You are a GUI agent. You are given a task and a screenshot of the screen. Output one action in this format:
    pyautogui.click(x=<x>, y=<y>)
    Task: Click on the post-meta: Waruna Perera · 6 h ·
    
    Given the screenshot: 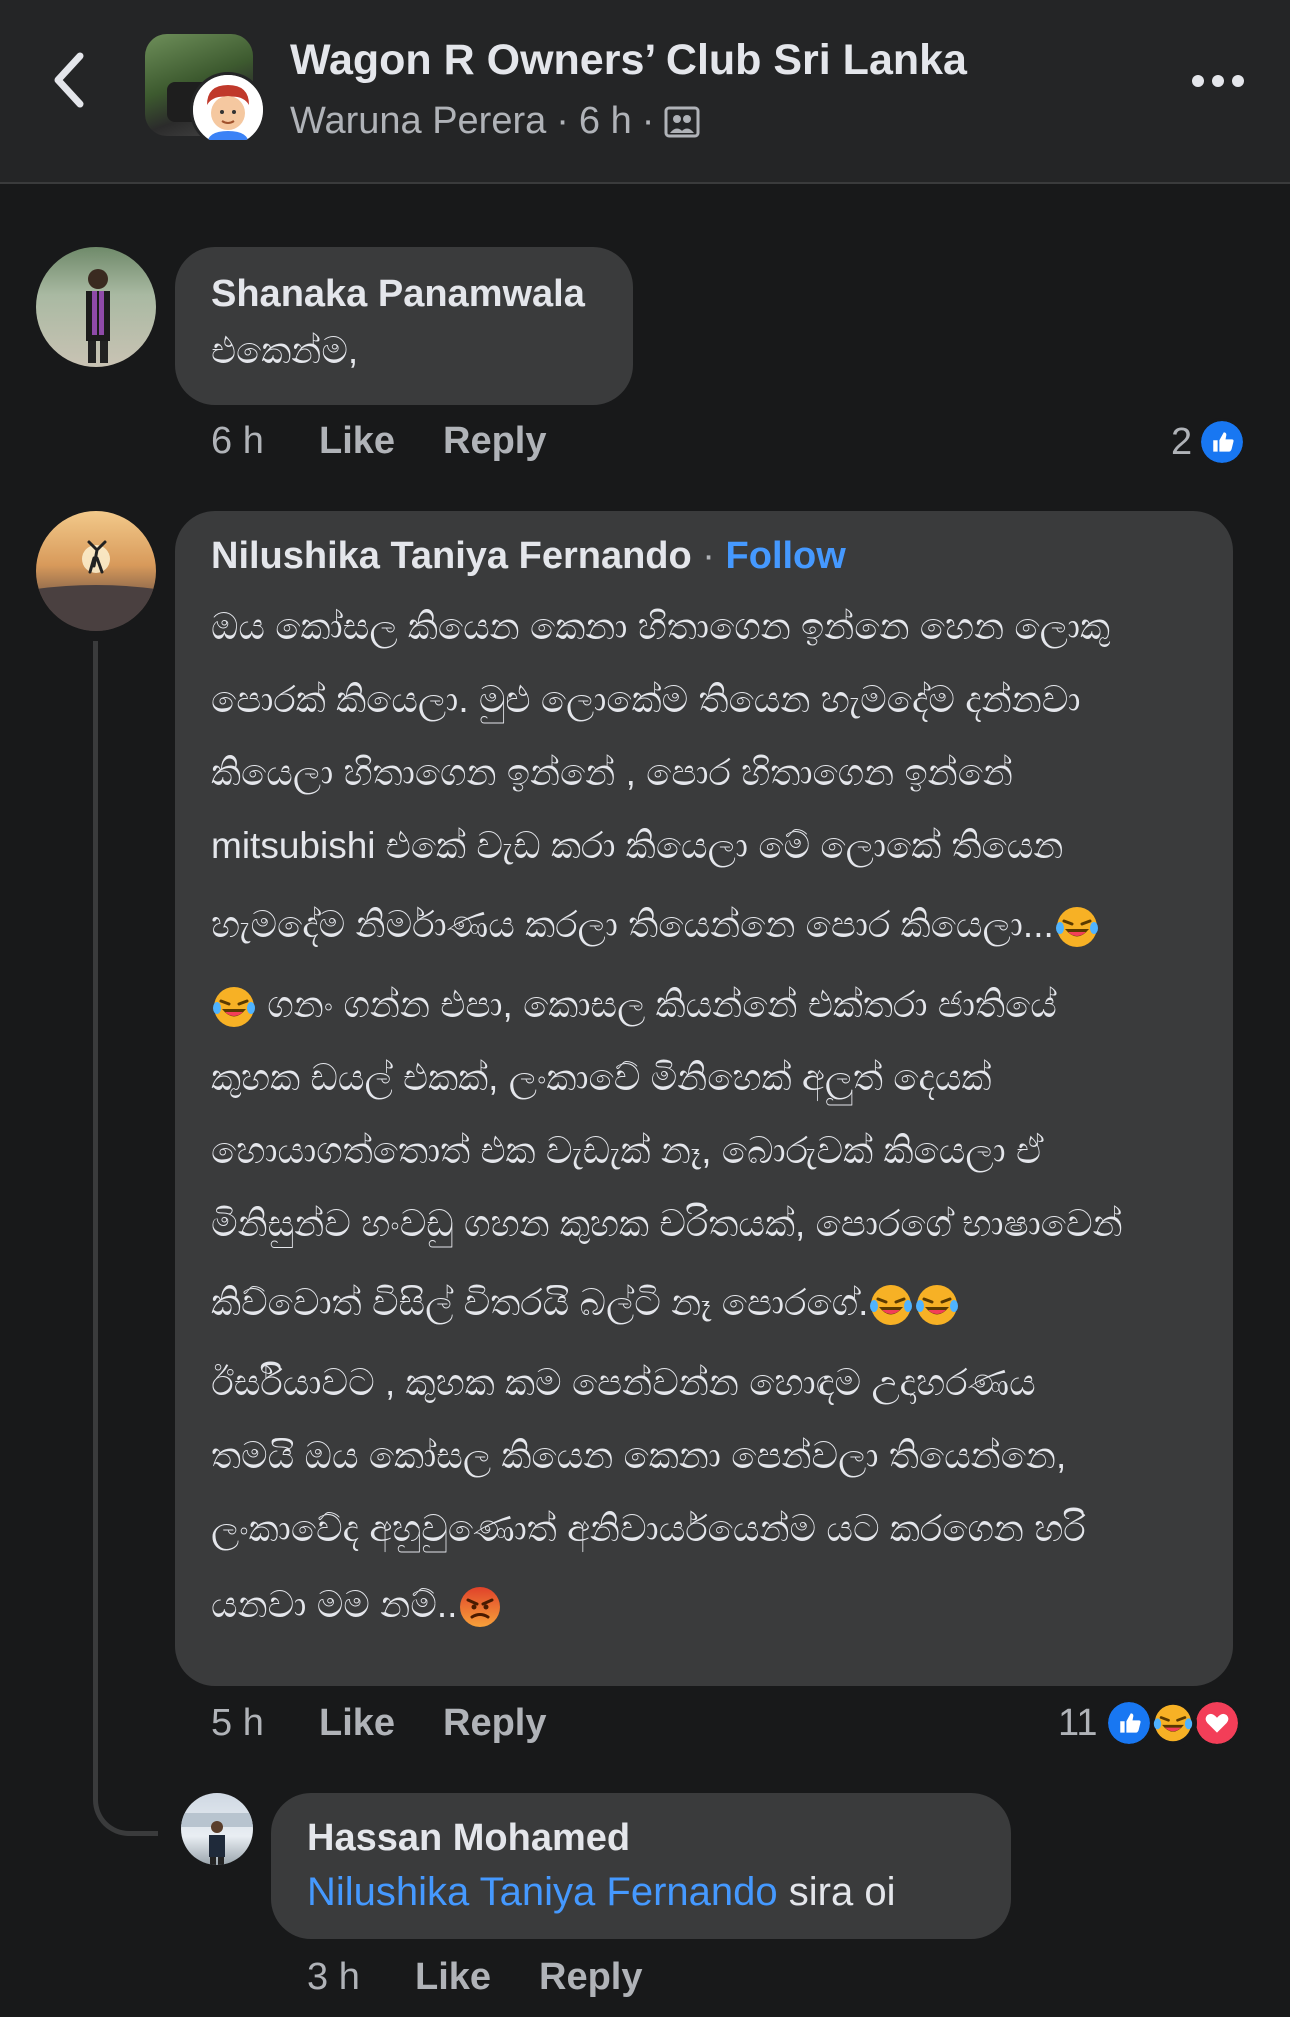 What is the action you would take?
    pyautogui.click(x=495, y=121)
    